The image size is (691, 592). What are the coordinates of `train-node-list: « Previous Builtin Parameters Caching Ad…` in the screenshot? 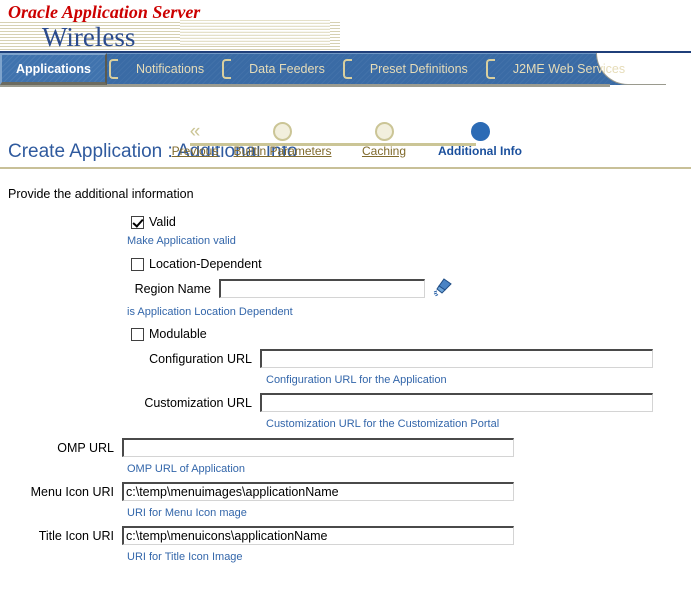 It's located at (346, 139).